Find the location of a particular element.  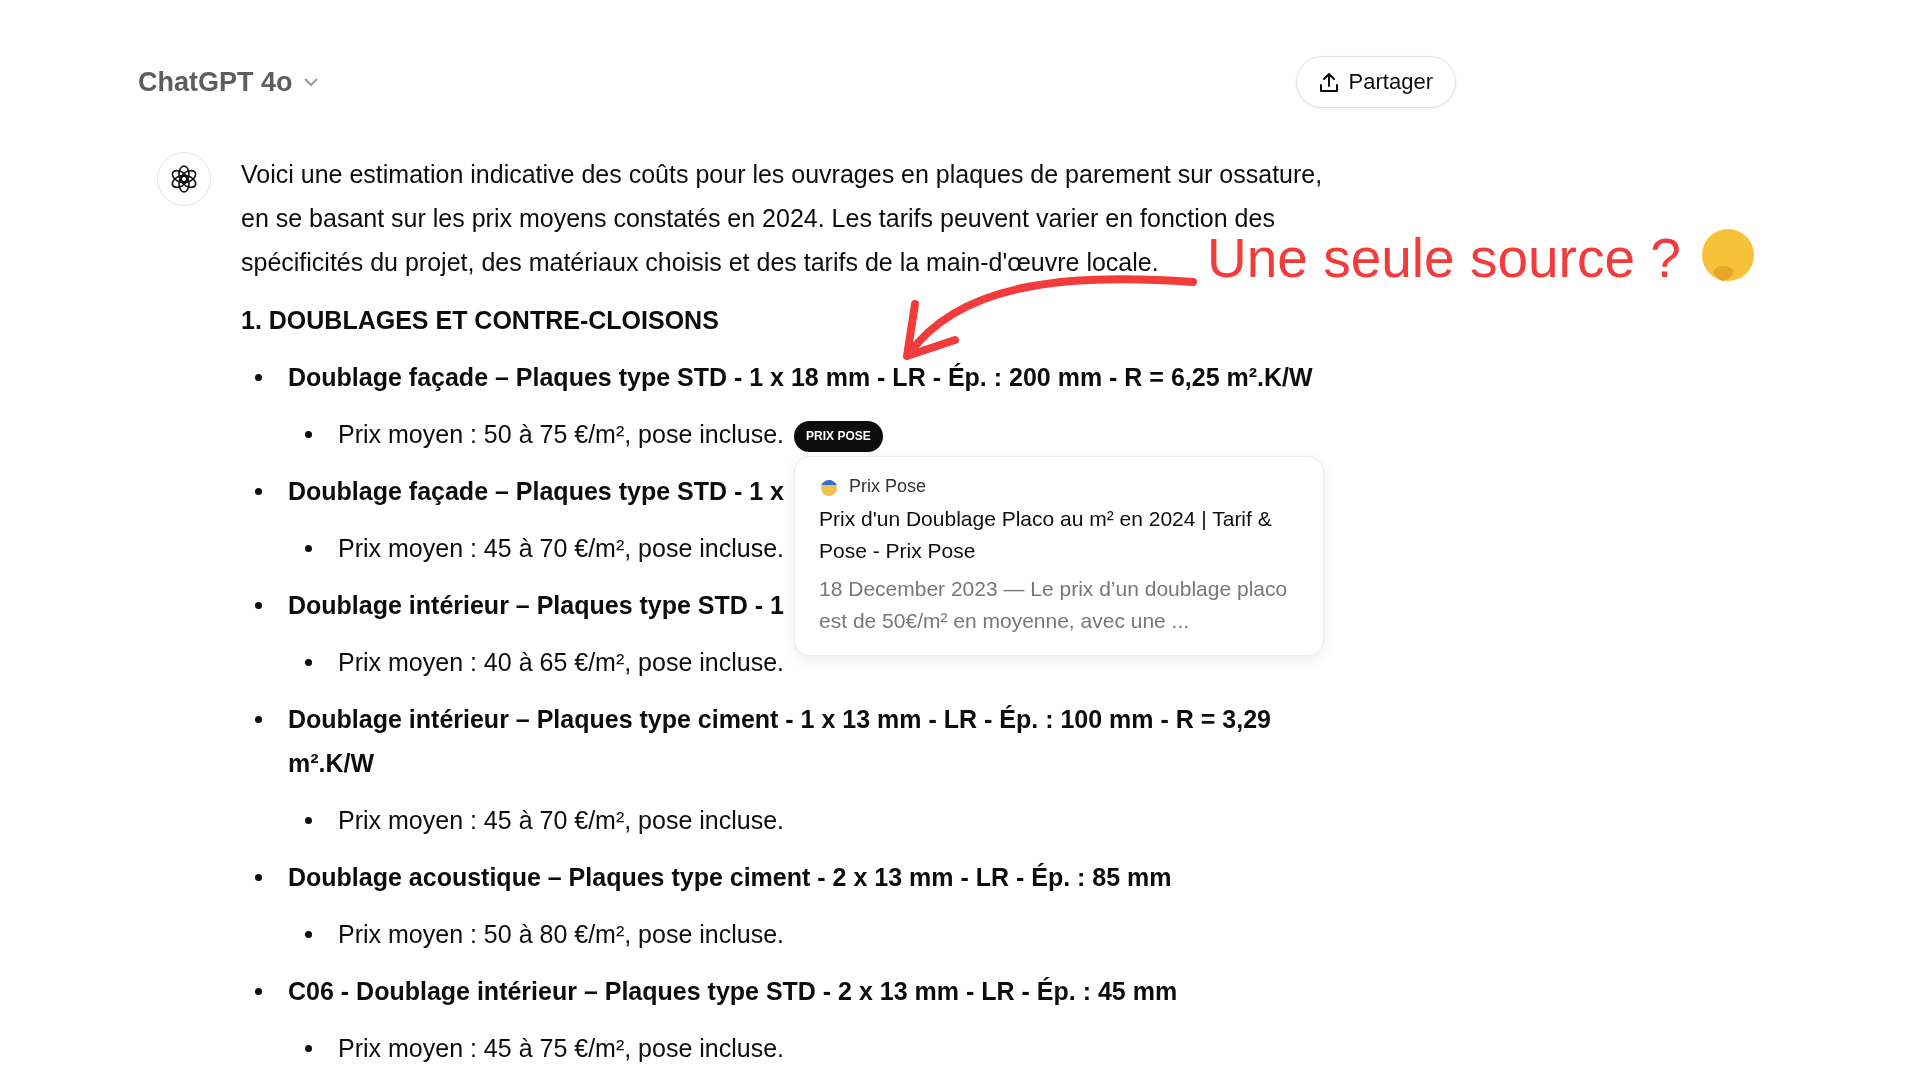

item-title: Doublage façade – Plaques type STD - 1 x is located at coordinates (536, 491).